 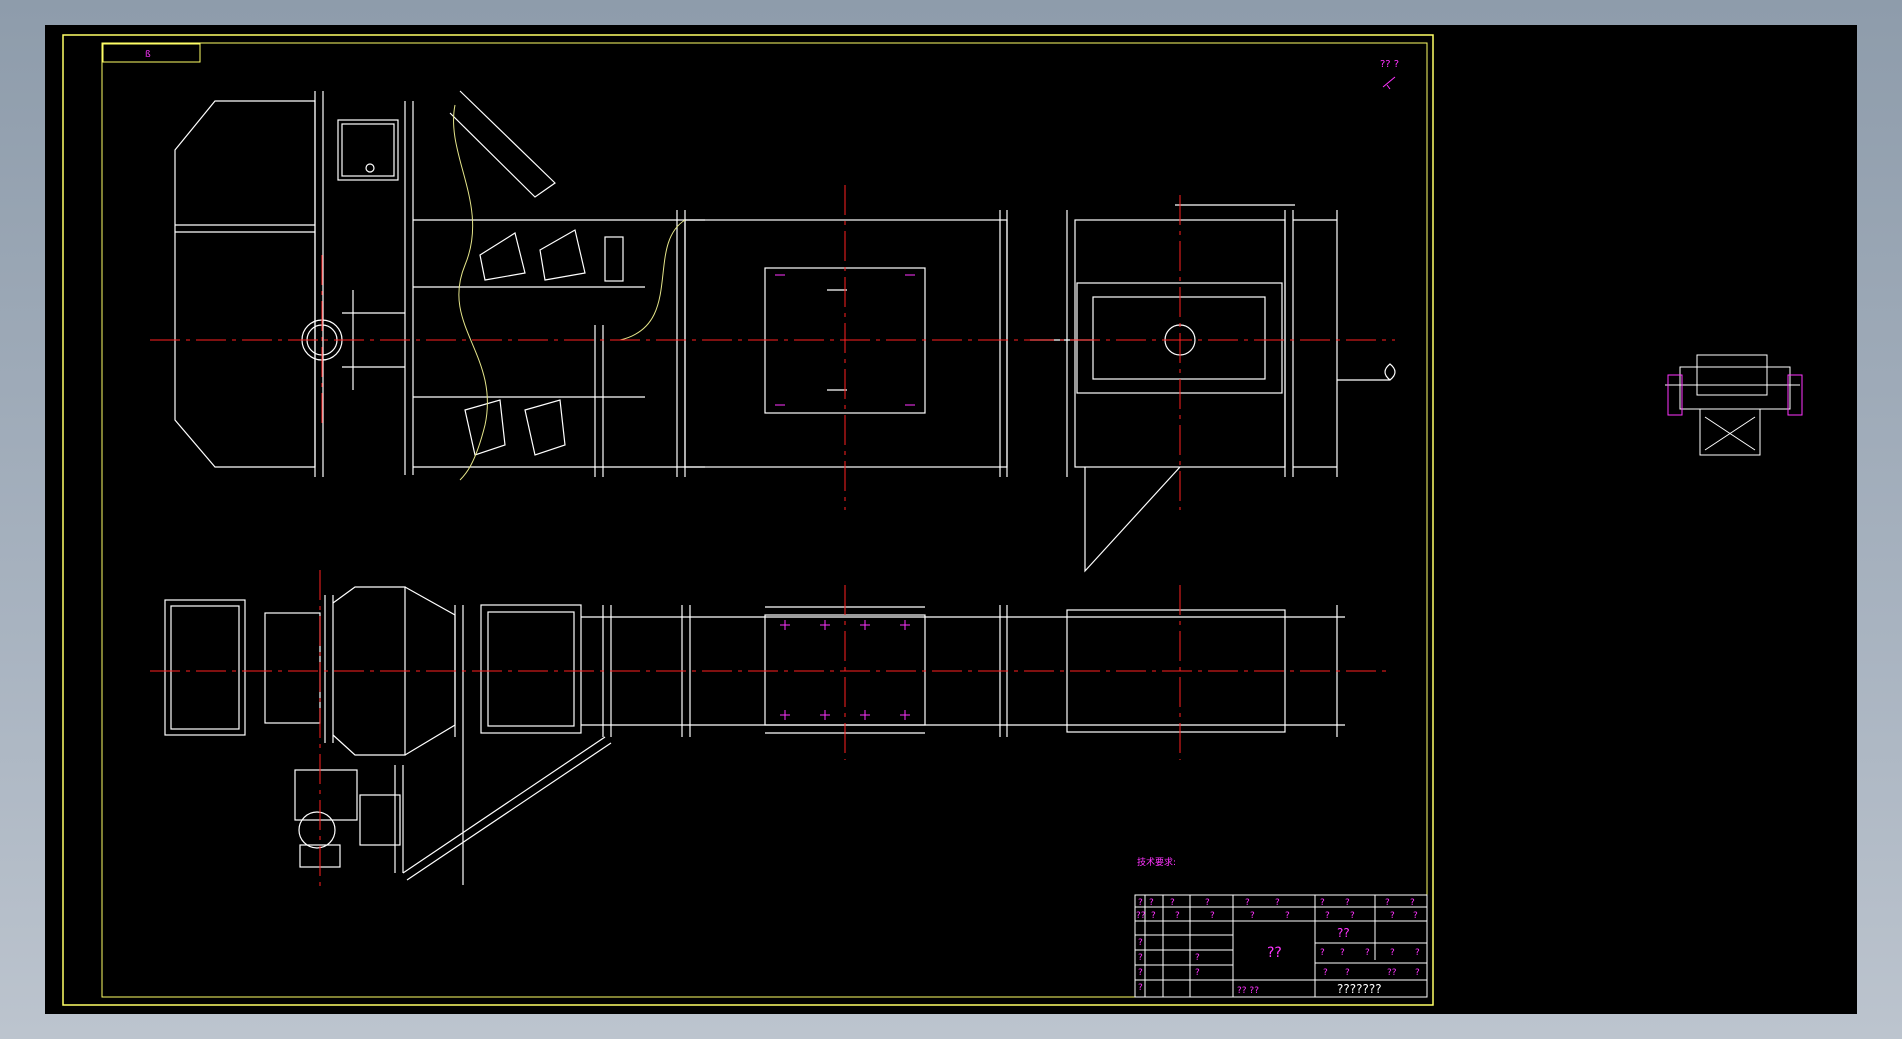 I want to click on boot-plan-box, so click(x=531, y=669).